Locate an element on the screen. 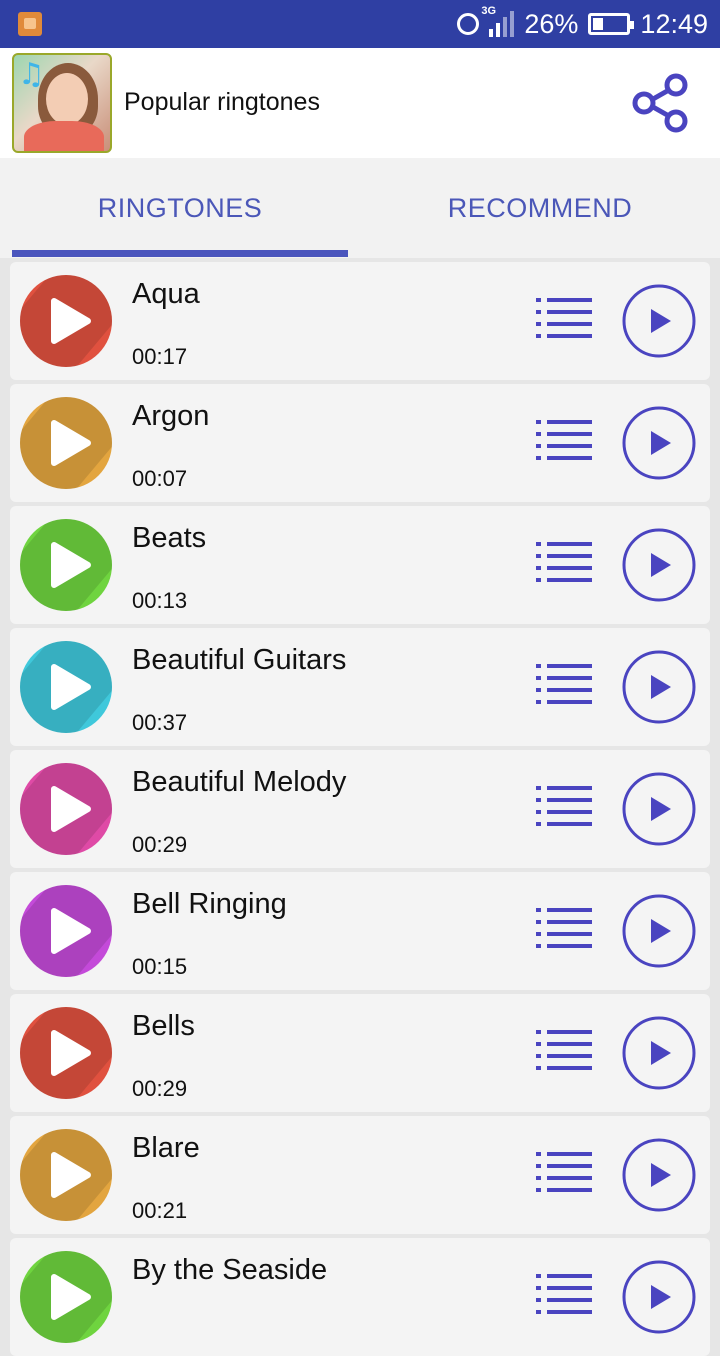 This screenshot has height=1356, width=720. tab-bar: RINGTONES RECOMMEND is located at coordinates (360, 208).